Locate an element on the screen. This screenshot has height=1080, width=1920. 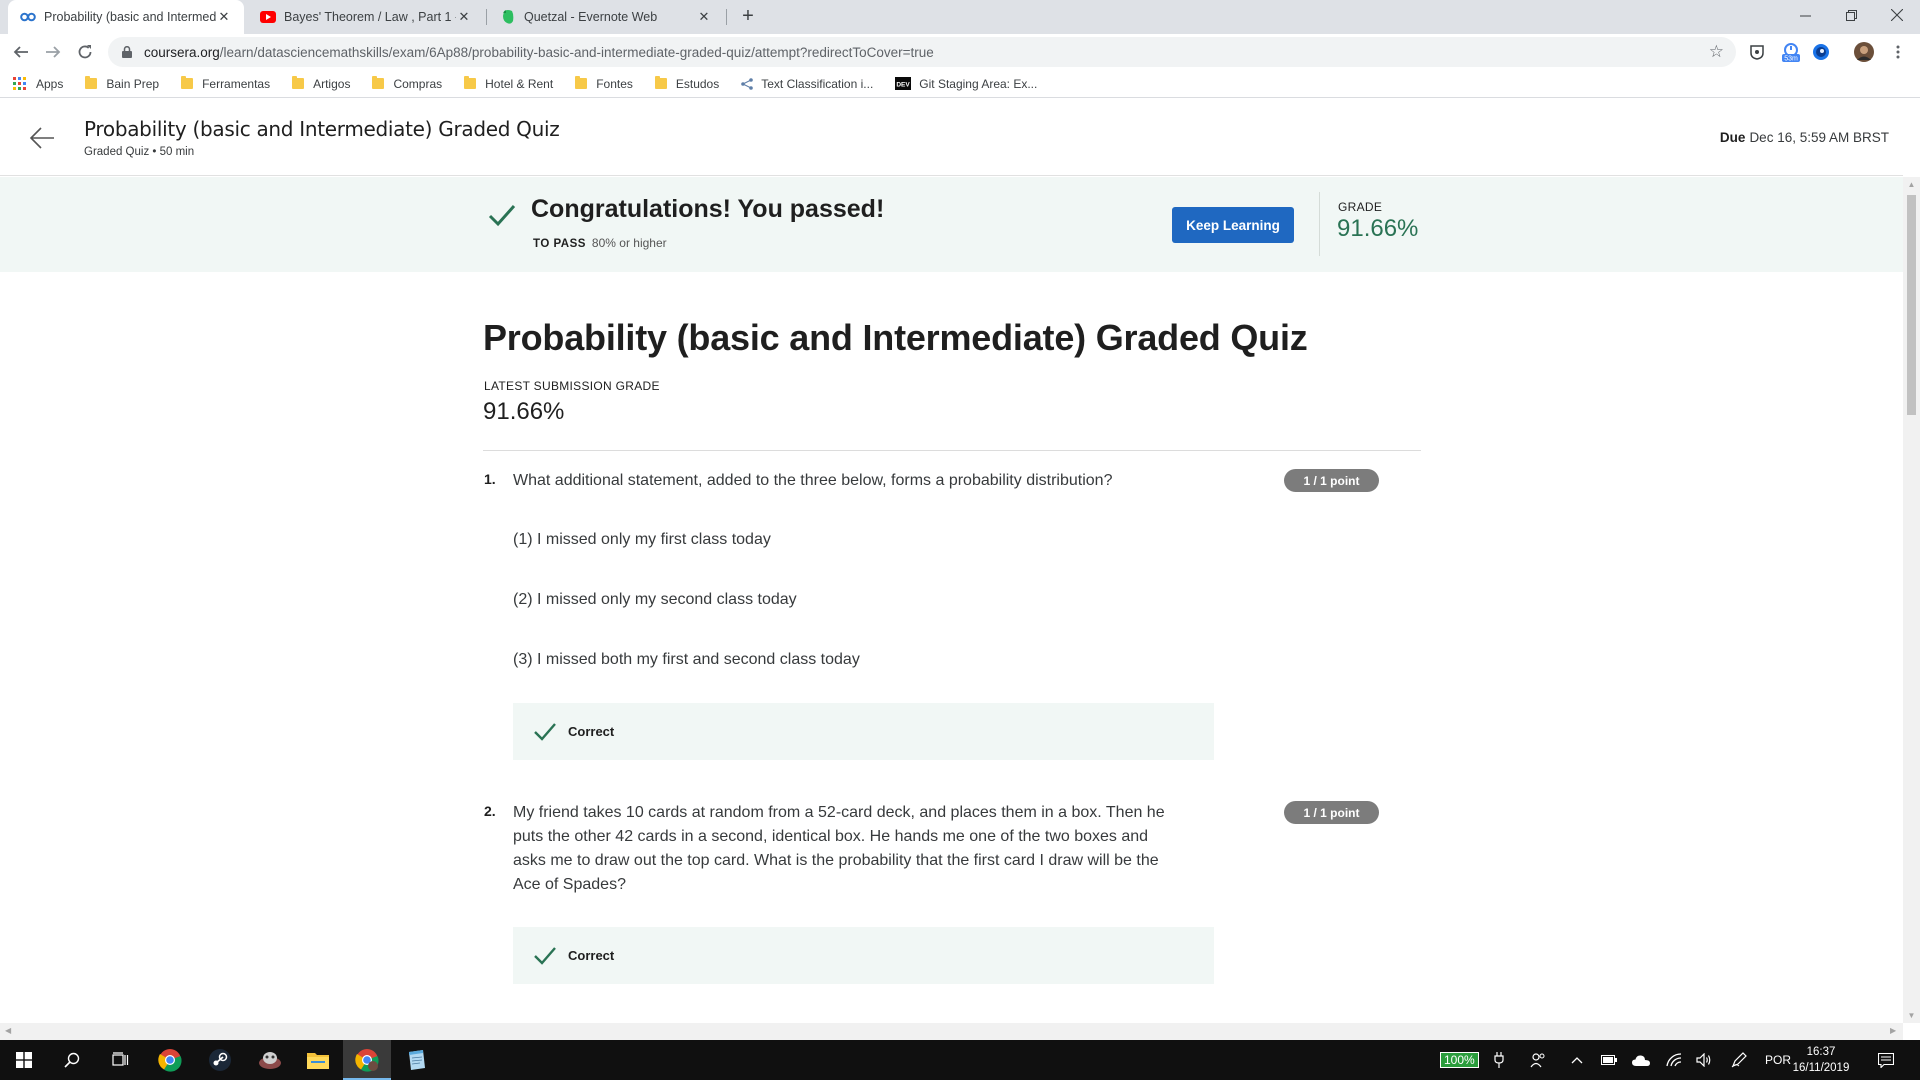
reload-button is located at coordinates (85, 52).